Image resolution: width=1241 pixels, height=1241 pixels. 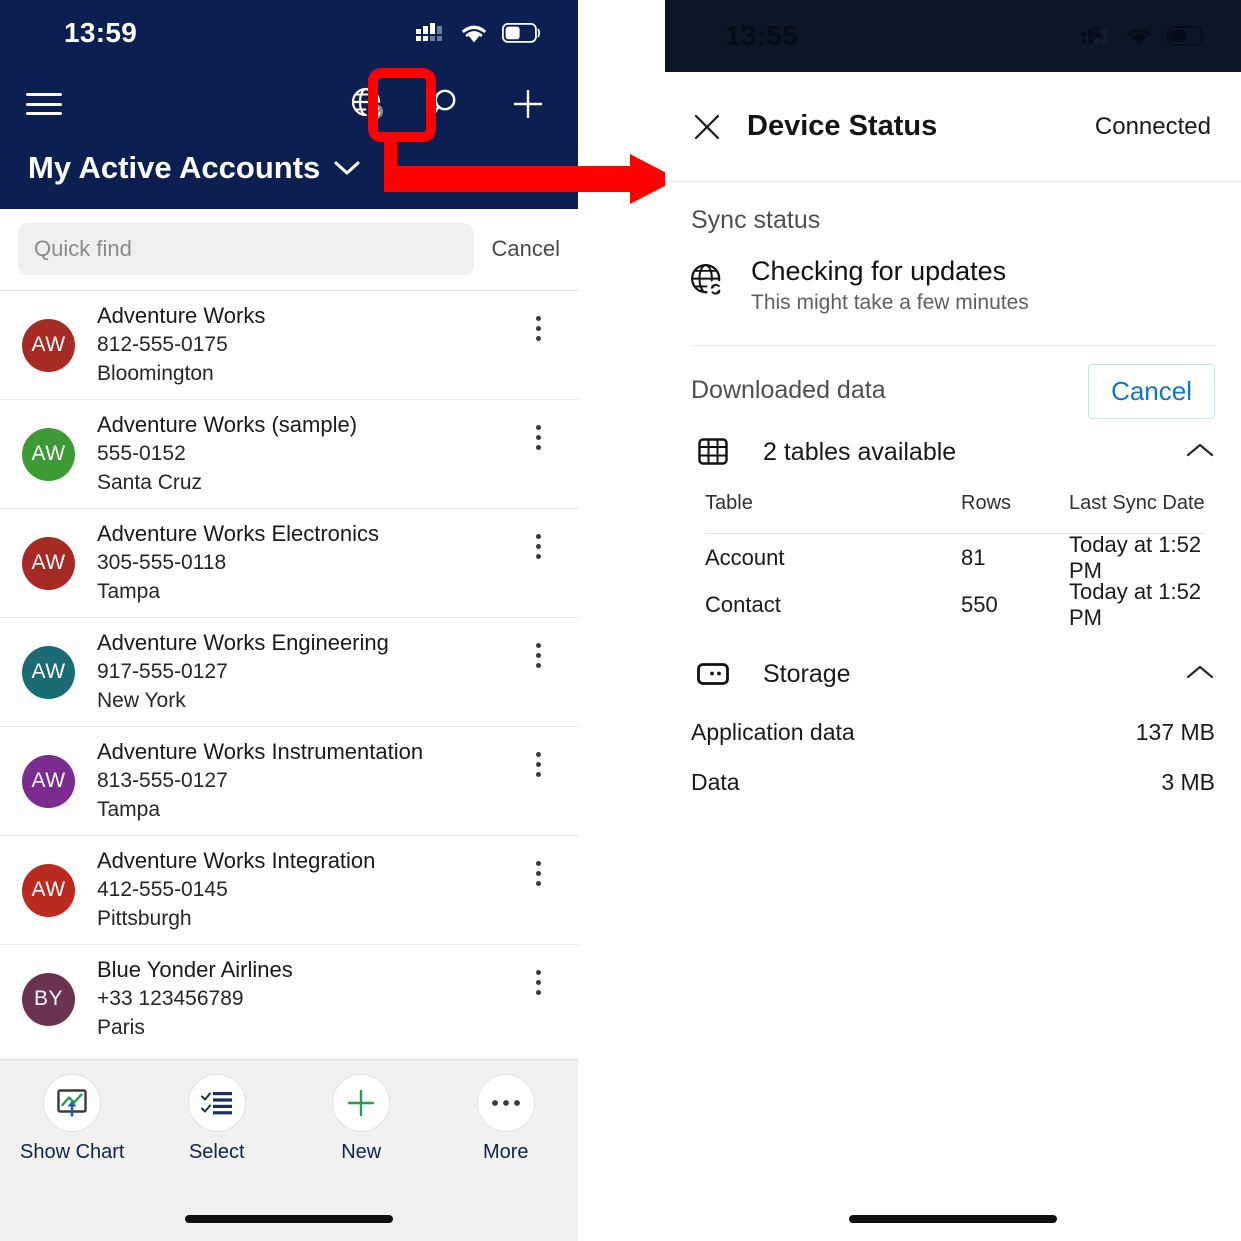 I want to click on list-item: BY Blue Yonder Airlines +33 123456789 Paris, so click(x=289, y=998).